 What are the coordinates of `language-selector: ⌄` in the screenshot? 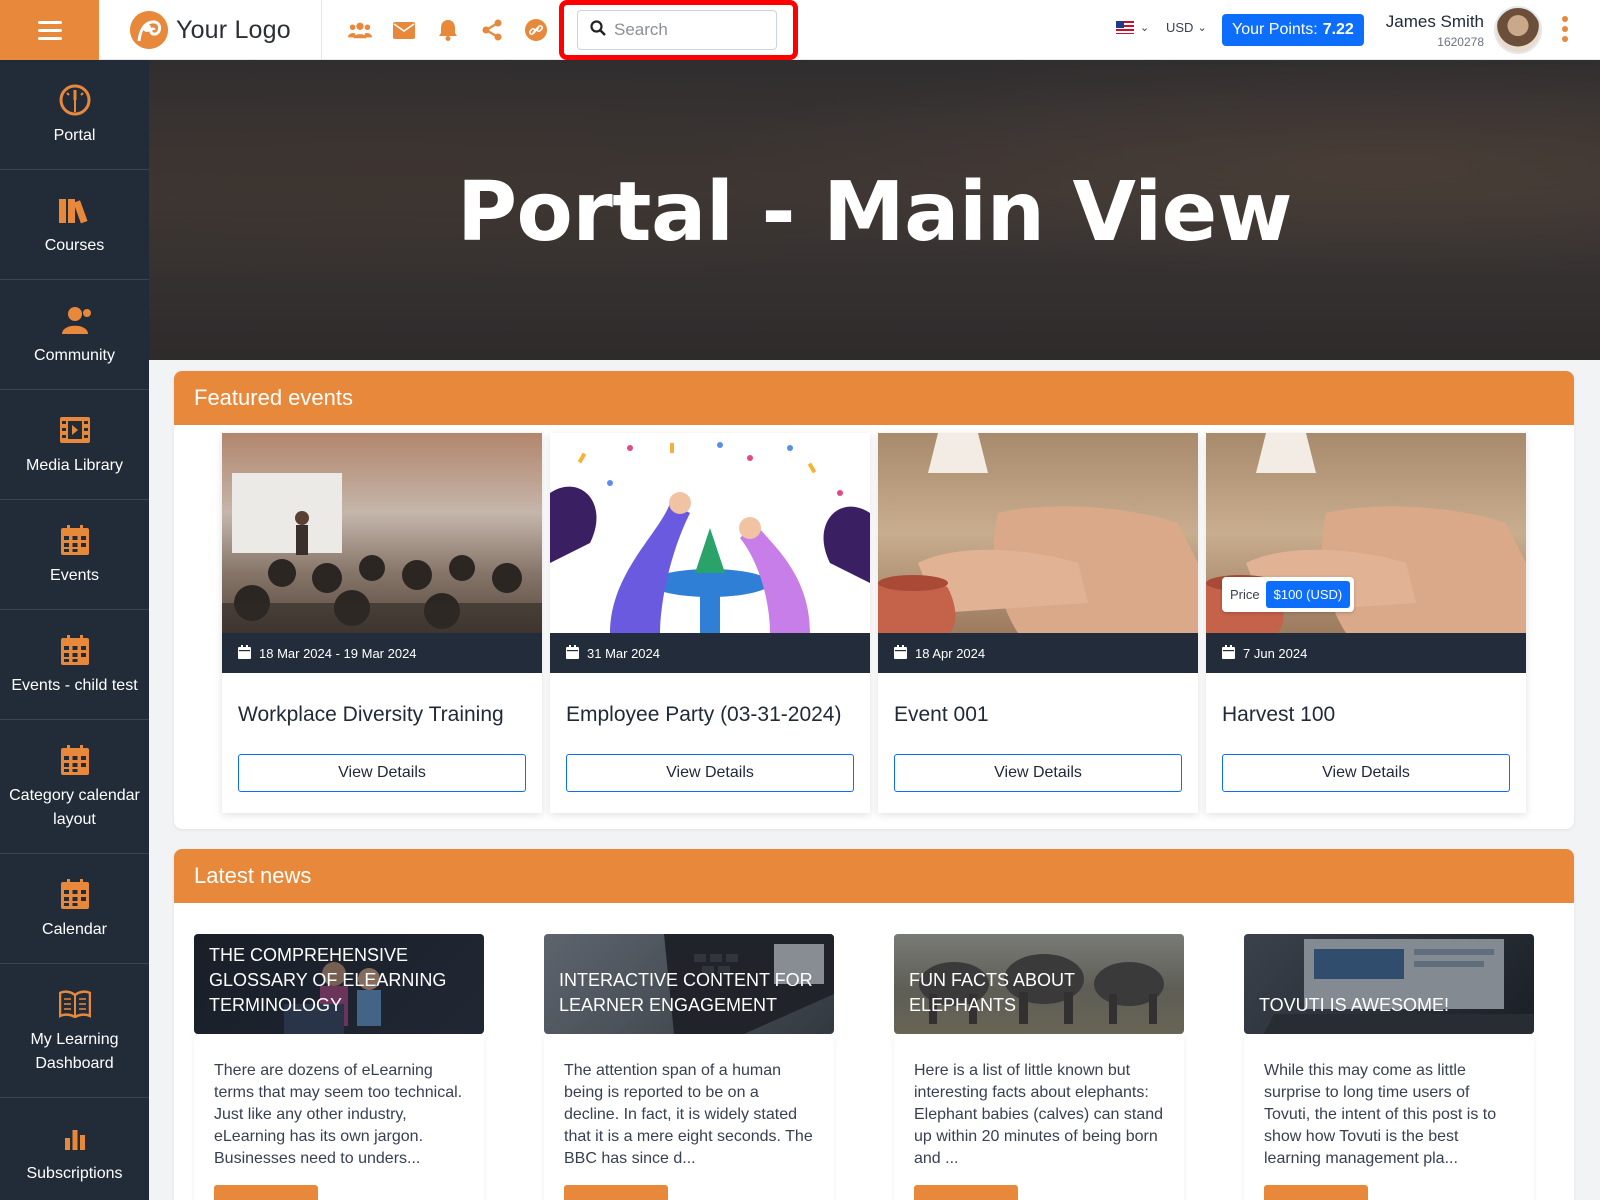 It's located at (1132, 27).